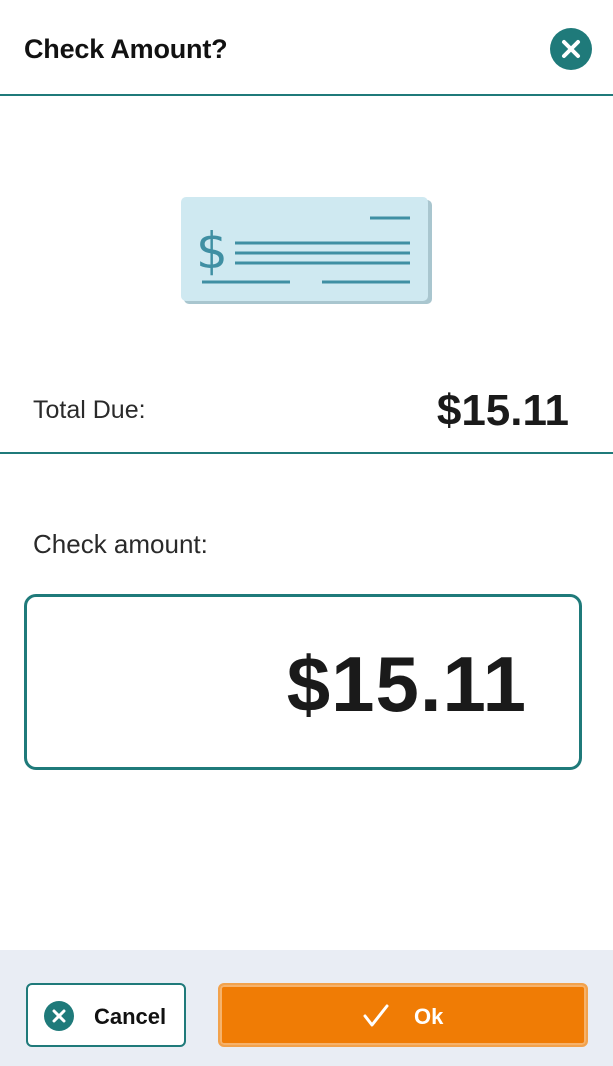  Describe the element at coordinates (376, 1015) in the screenshot. I see `checkmark-icon` at that location.